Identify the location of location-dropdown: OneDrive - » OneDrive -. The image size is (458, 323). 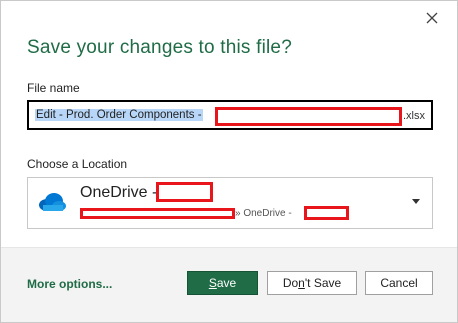
(230, 203).